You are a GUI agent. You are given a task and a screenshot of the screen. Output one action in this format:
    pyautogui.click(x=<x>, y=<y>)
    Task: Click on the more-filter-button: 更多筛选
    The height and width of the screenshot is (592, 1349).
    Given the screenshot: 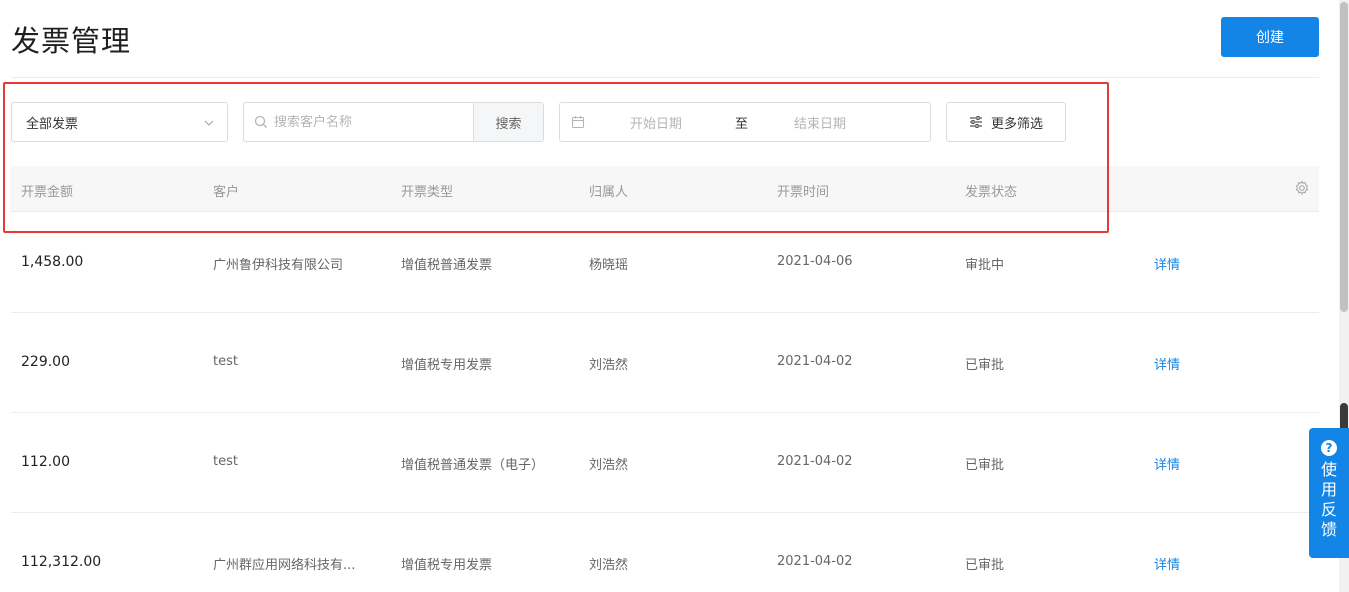 What is the action you would take?
    pyautogui.click(x=1006, y=122)
    